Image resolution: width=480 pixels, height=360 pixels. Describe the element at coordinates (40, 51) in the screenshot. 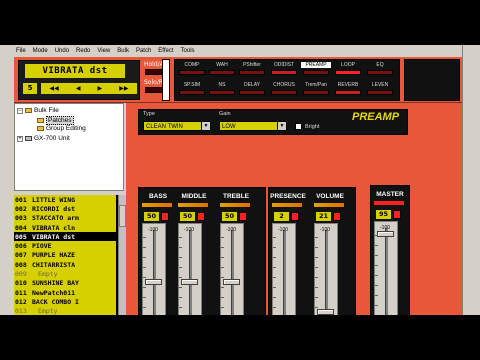

I see `menu-mode: Mode` at that location.